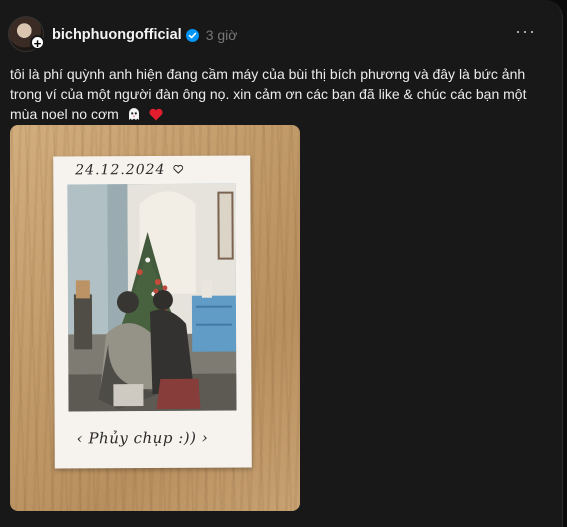  I want to click on polaroid-caption-value: Phủy chụp :)), so click(142, 438).